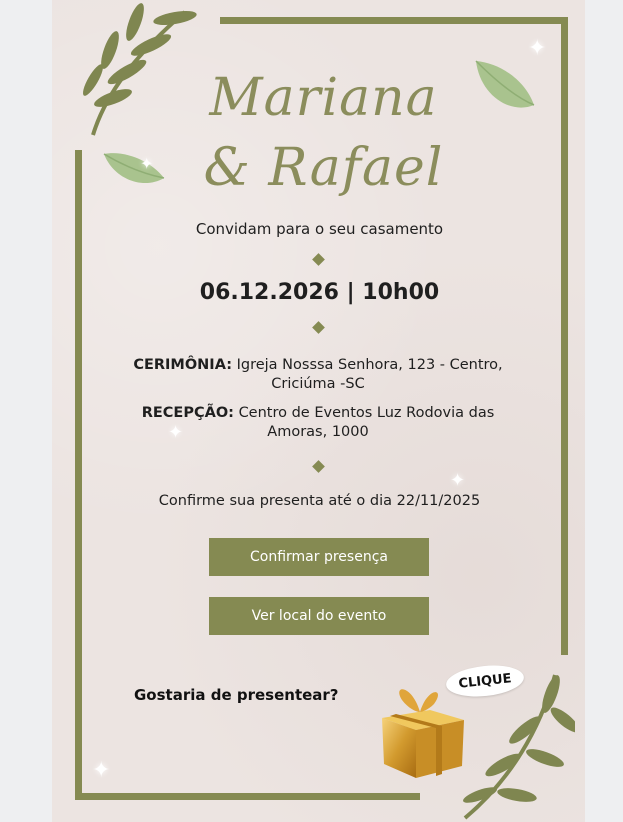 The image size is (623, 822). Describe the element at coordinates (182, 365) in the screenshot. I see `ceremony-label: CERIMÔNIA:` at that location.